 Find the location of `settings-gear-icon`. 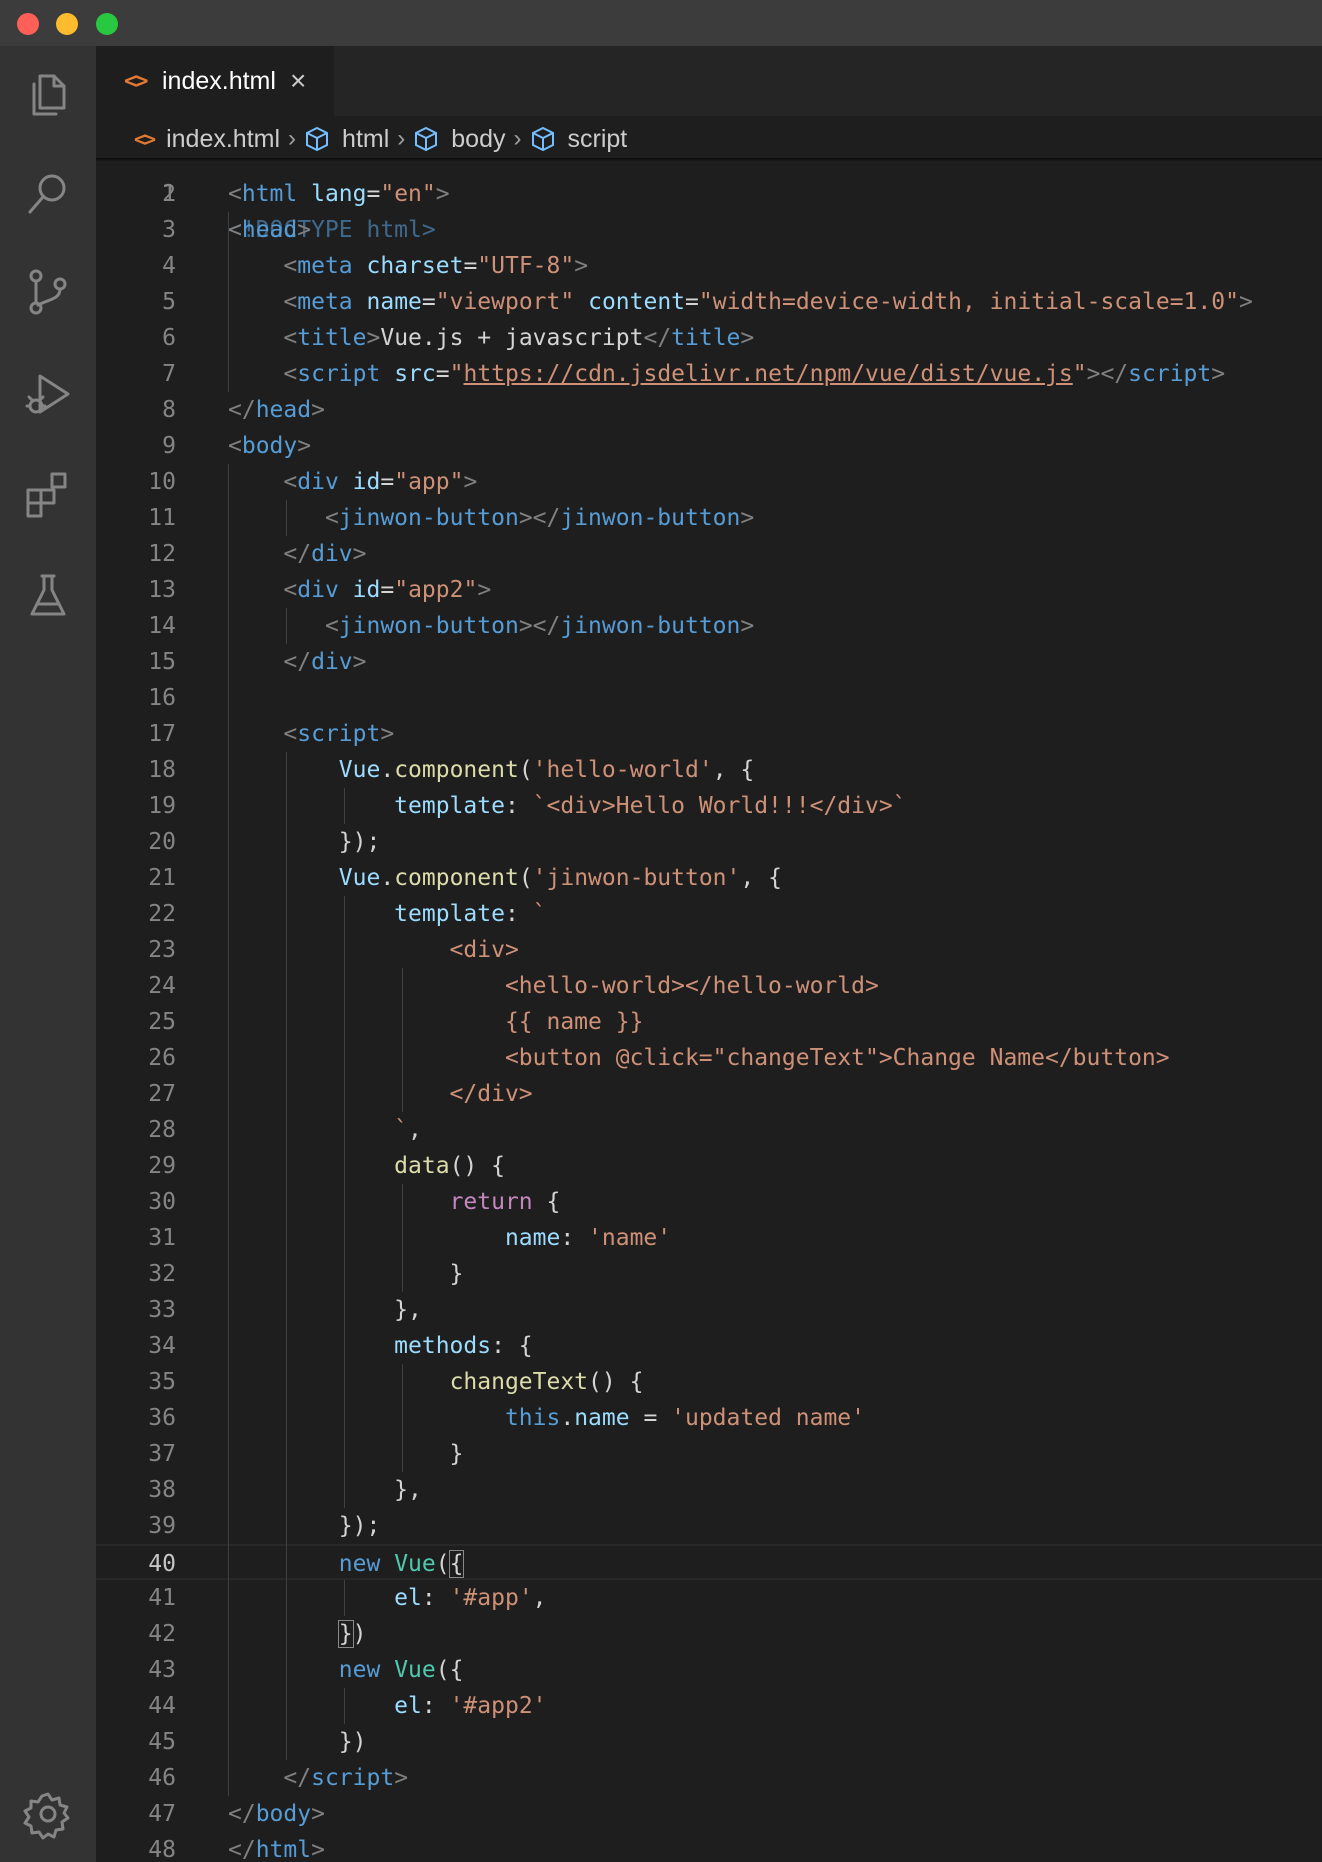

settings-gear-icon is located at coordinates (48, 1814).